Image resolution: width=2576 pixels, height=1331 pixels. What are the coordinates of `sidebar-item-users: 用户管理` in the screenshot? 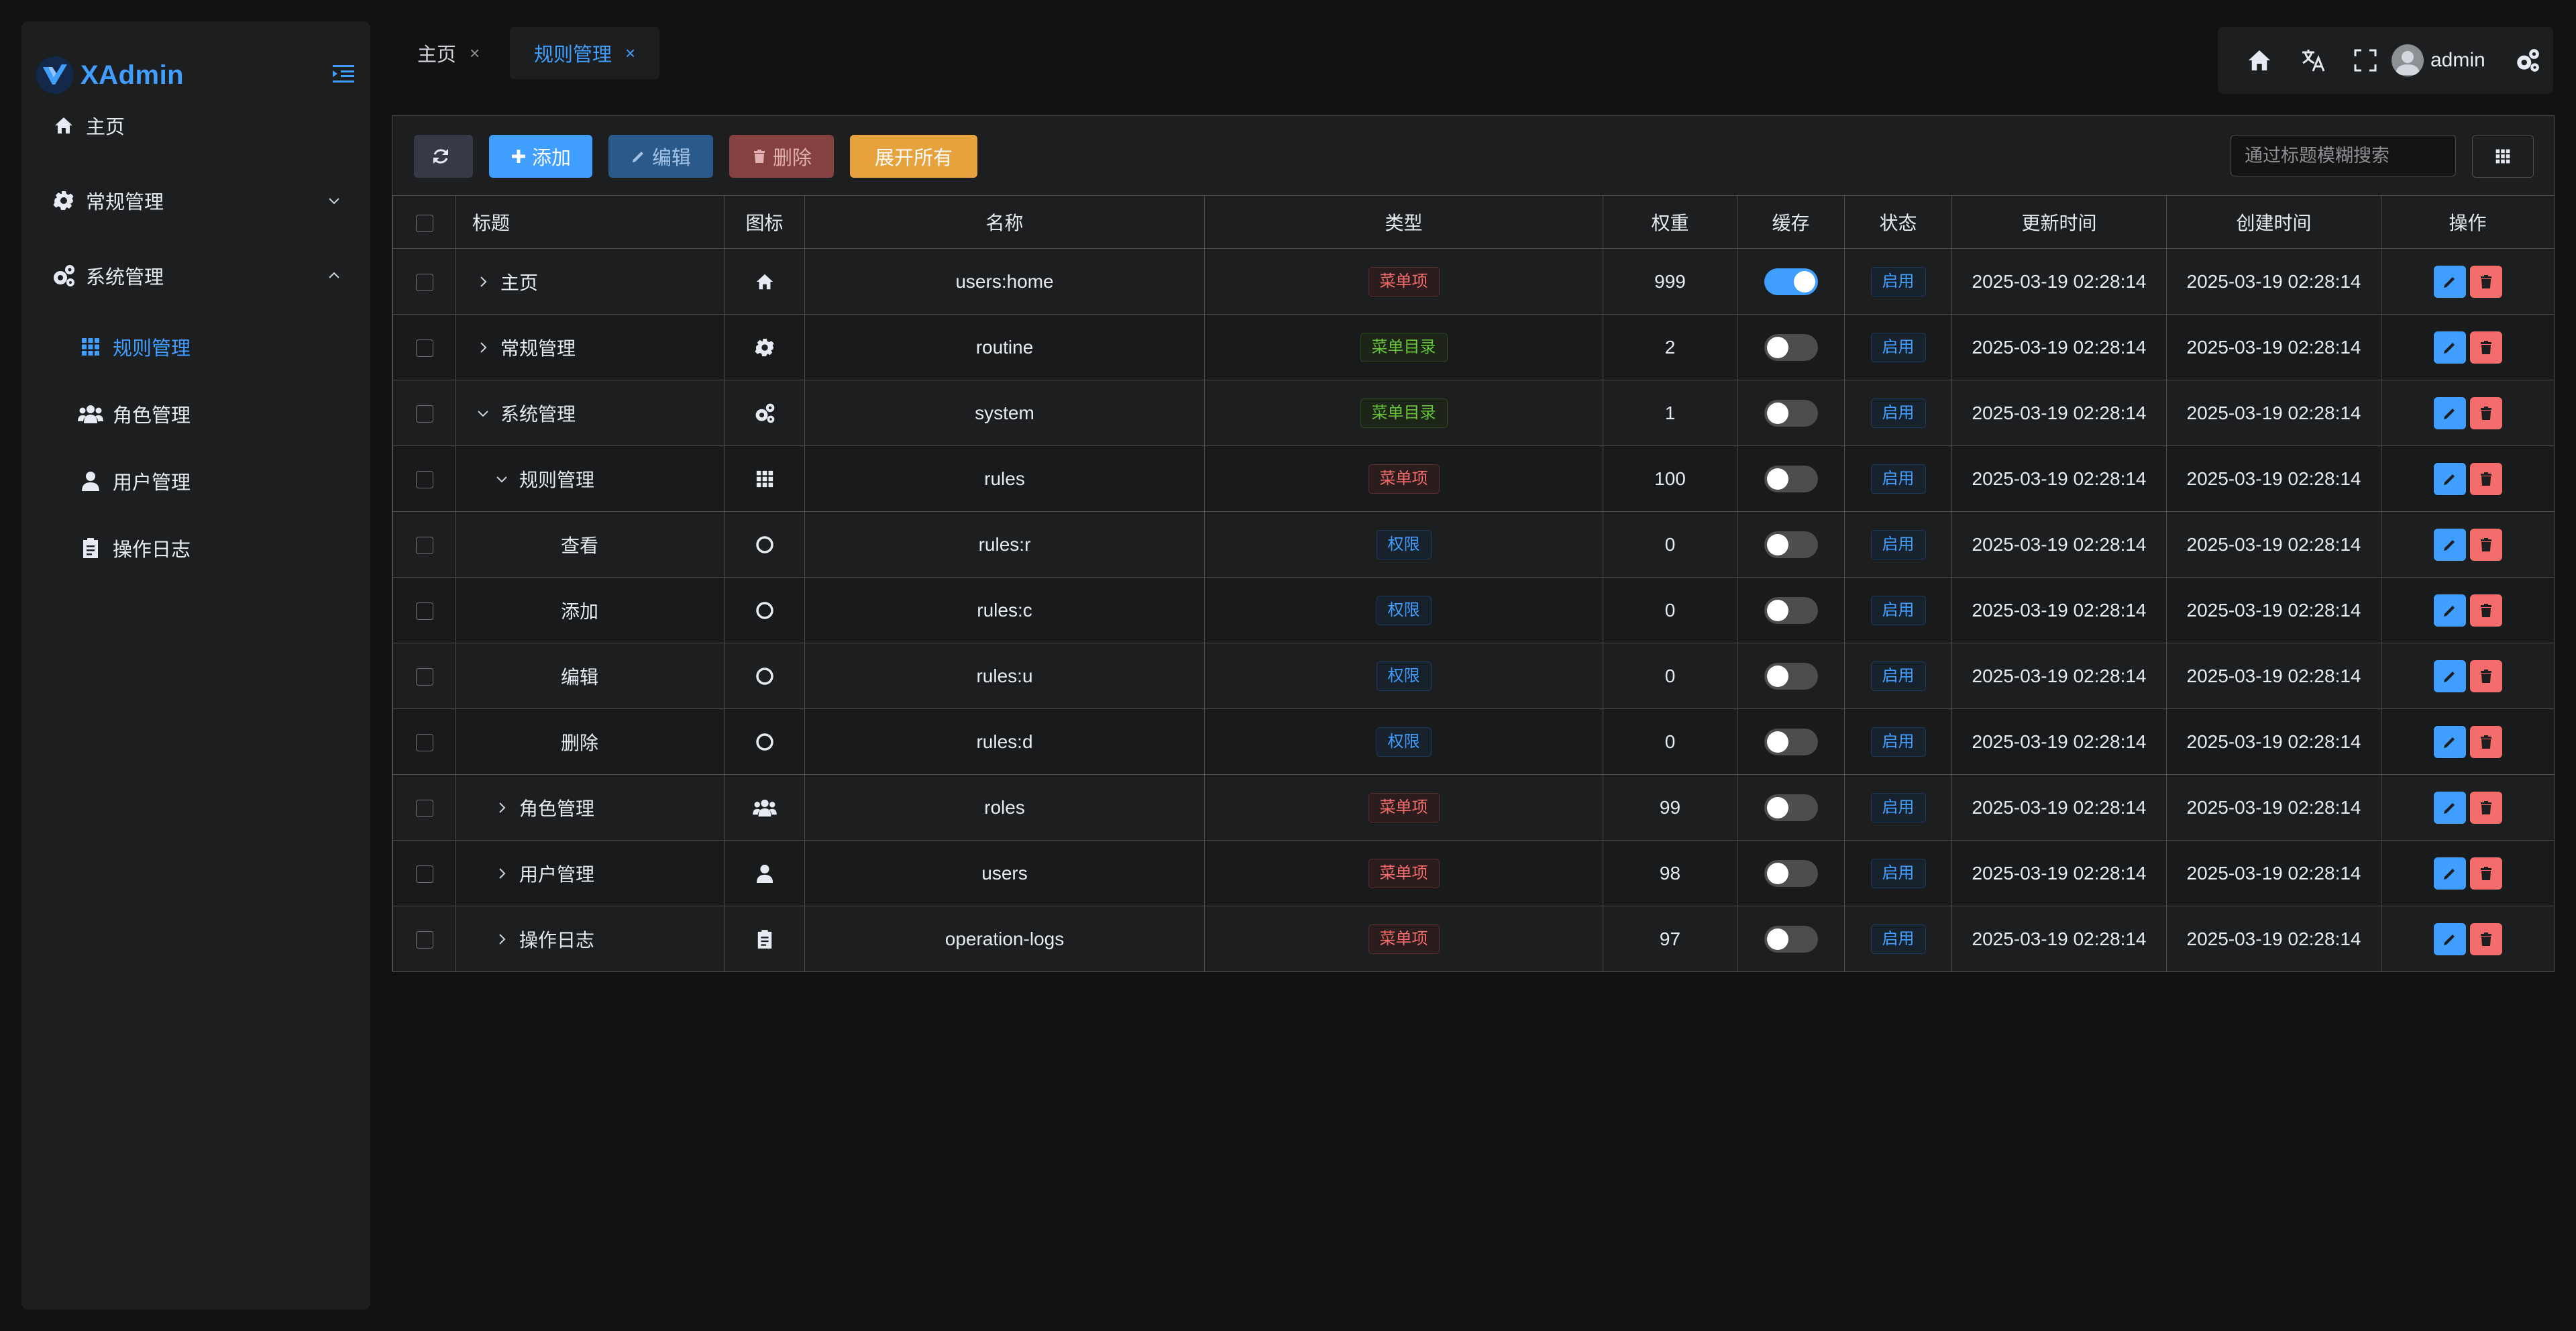 It's located at (195, 481).